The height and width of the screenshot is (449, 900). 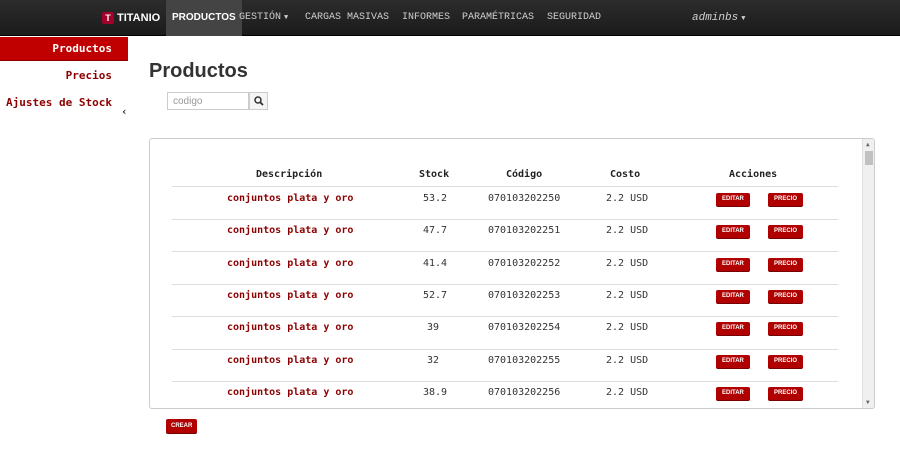 What do you see at coordinates (208, 101) in the screenshot?
I see `search-input` at bounding box center [208, 101].